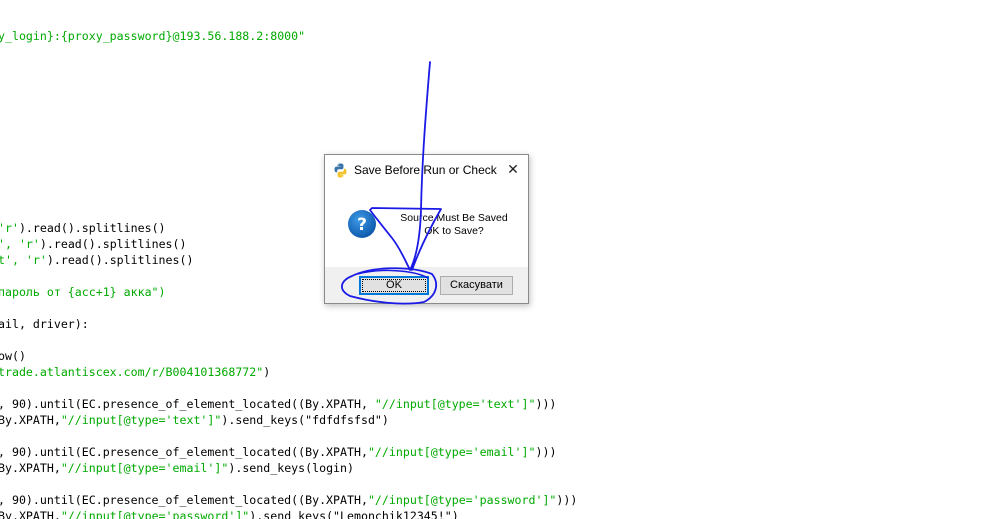 Image resolution: width=984 pixels, height=519 pixels. I want to click on code-line: 'r').read().splitlines(), so click(83, 228).